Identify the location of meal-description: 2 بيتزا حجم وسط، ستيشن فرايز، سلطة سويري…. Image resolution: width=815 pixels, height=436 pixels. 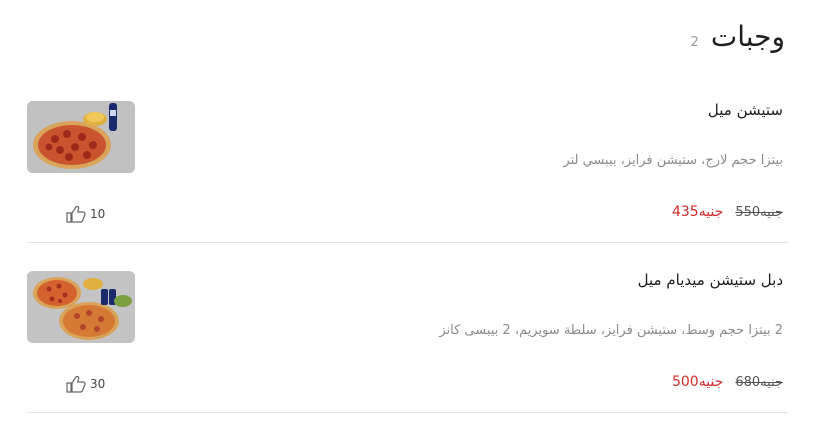
(611, 330).